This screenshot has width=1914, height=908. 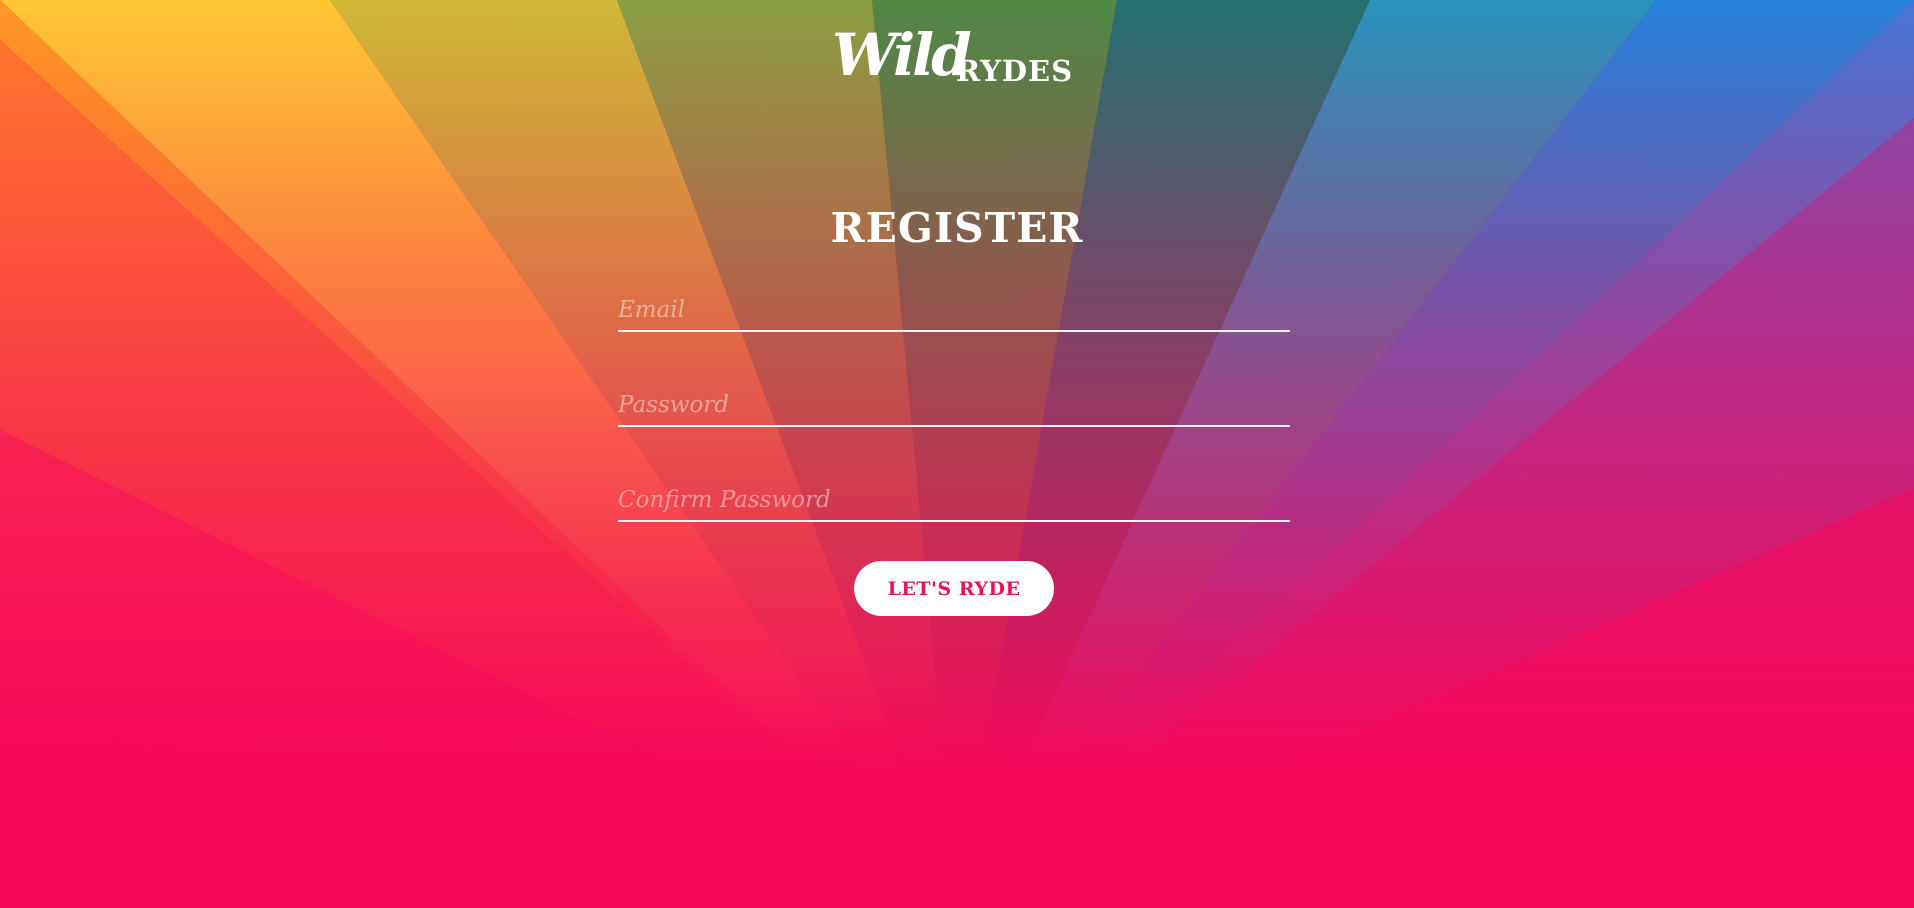 What do you see at coordinates (954, 588) in the screenshot?
I see `lets-ryde-button: LET'S RYDE` at bounding box center [954, 588].